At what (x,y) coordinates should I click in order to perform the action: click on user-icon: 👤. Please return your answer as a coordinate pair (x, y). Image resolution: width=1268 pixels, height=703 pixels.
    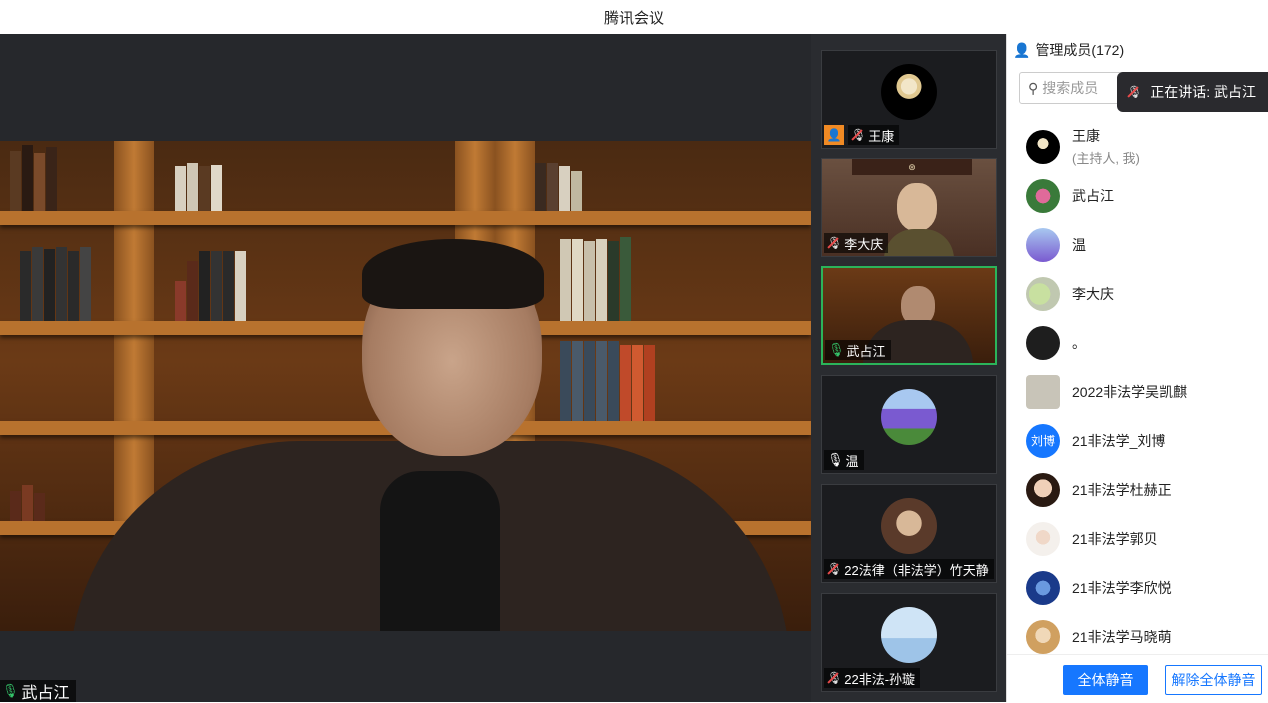
    Looking at the image, I should click on (1022, 49).